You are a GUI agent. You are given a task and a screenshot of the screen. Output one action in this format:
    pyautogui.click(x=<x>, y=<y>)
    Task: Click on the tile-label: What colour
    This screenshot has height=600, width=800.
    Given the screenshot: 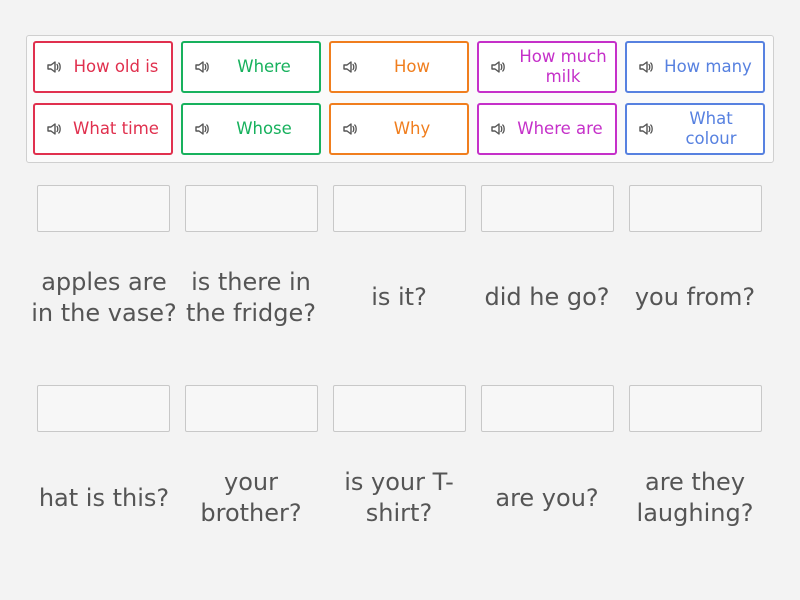 What is the action you would take?
    pyautogui.click(x=711, y=128)
    